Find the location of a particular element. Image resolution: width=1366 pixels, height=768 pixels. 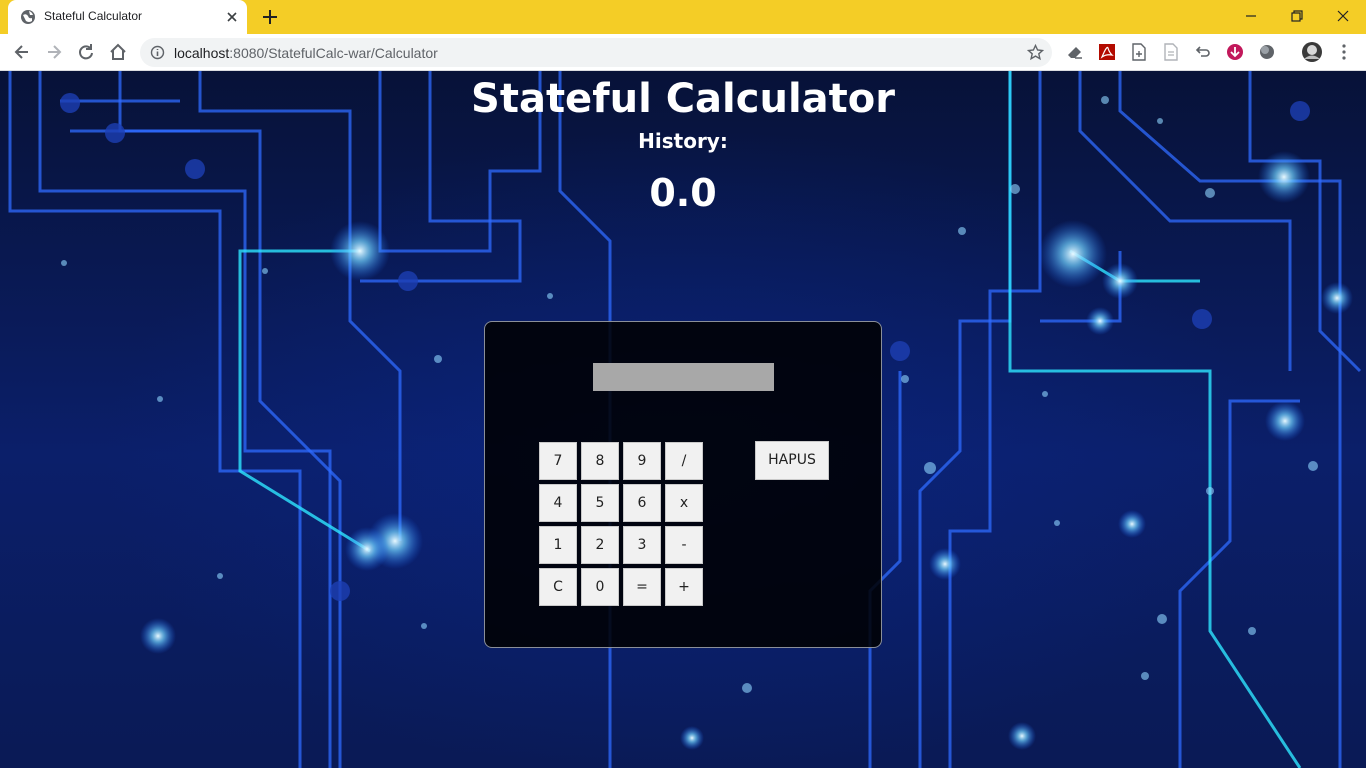

circle-extension-icon is located at coordinates (1267, 52).